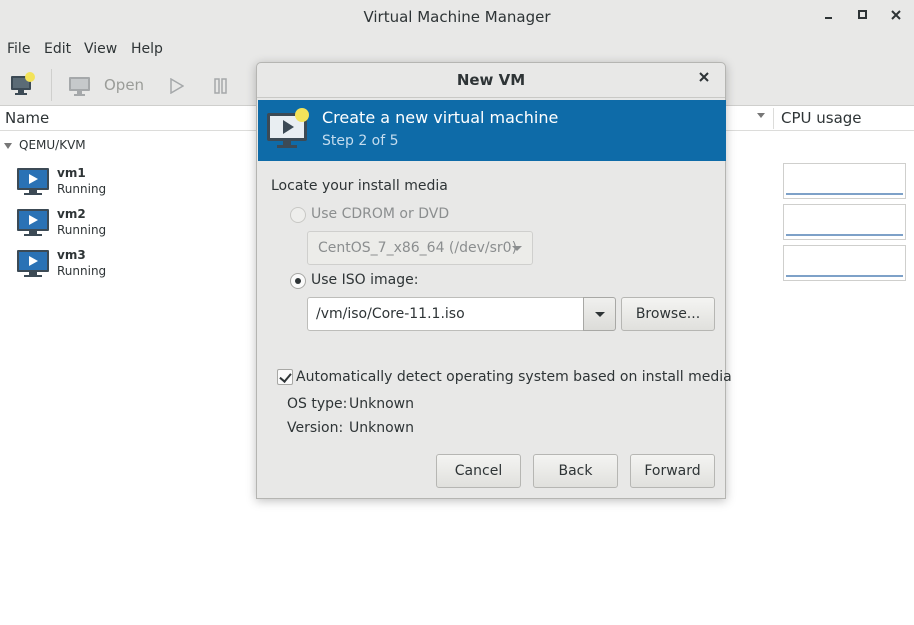 The image size is (914, 625). Describe the element at coordinates (896, 18) in the screenshot. I see `close-icon` at that location.